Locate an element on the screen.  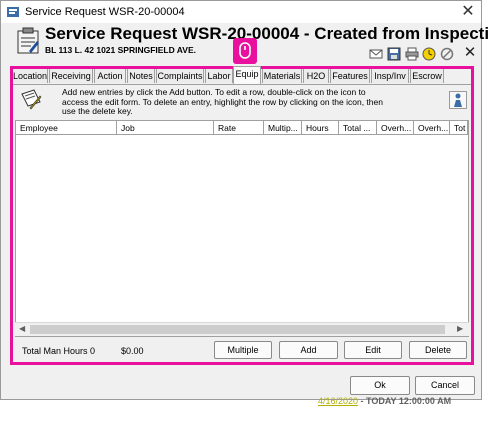
background-status: 4/16/2020 - TODAY 12:00:00 AM is located at coordinates (384, 401).